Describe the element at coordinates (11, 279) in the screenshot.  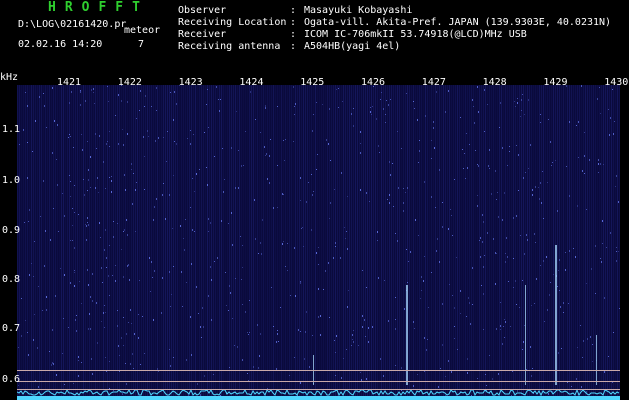
I see `y-tick-label: 0.8` at that location.